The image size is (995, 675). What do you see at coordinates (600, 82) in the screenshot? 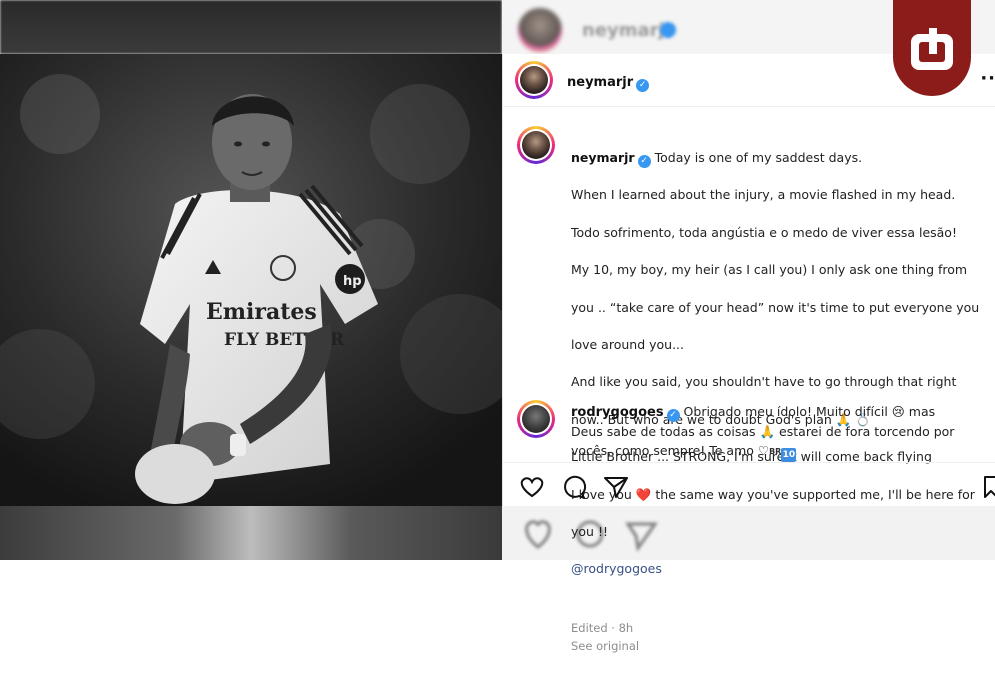
I see `author-username: neymarjr` at bounding box center [600, 82].